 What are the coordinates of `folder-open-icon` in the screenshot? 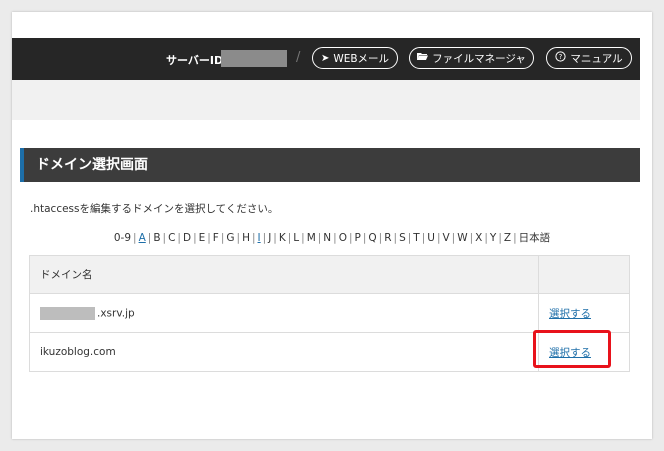 It's located at (423, 58).